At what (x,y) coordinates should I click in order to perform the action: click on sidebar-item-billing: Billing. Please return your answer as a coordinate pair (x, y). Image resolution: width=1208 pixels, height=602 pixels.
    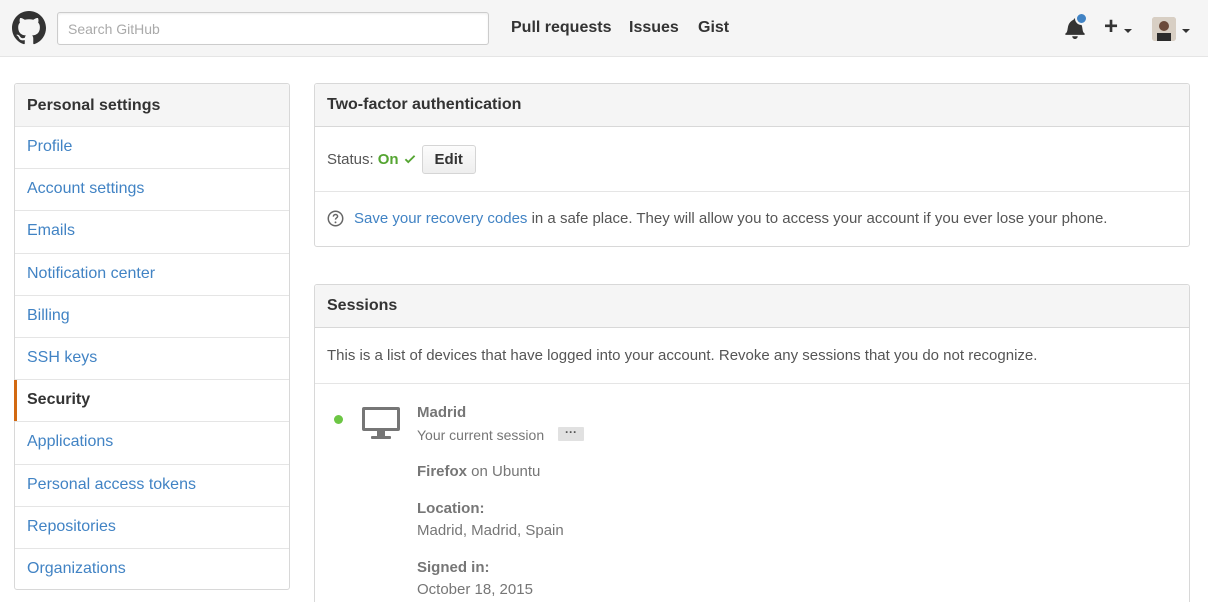
    Looking at the image, I should click on (152, 317).